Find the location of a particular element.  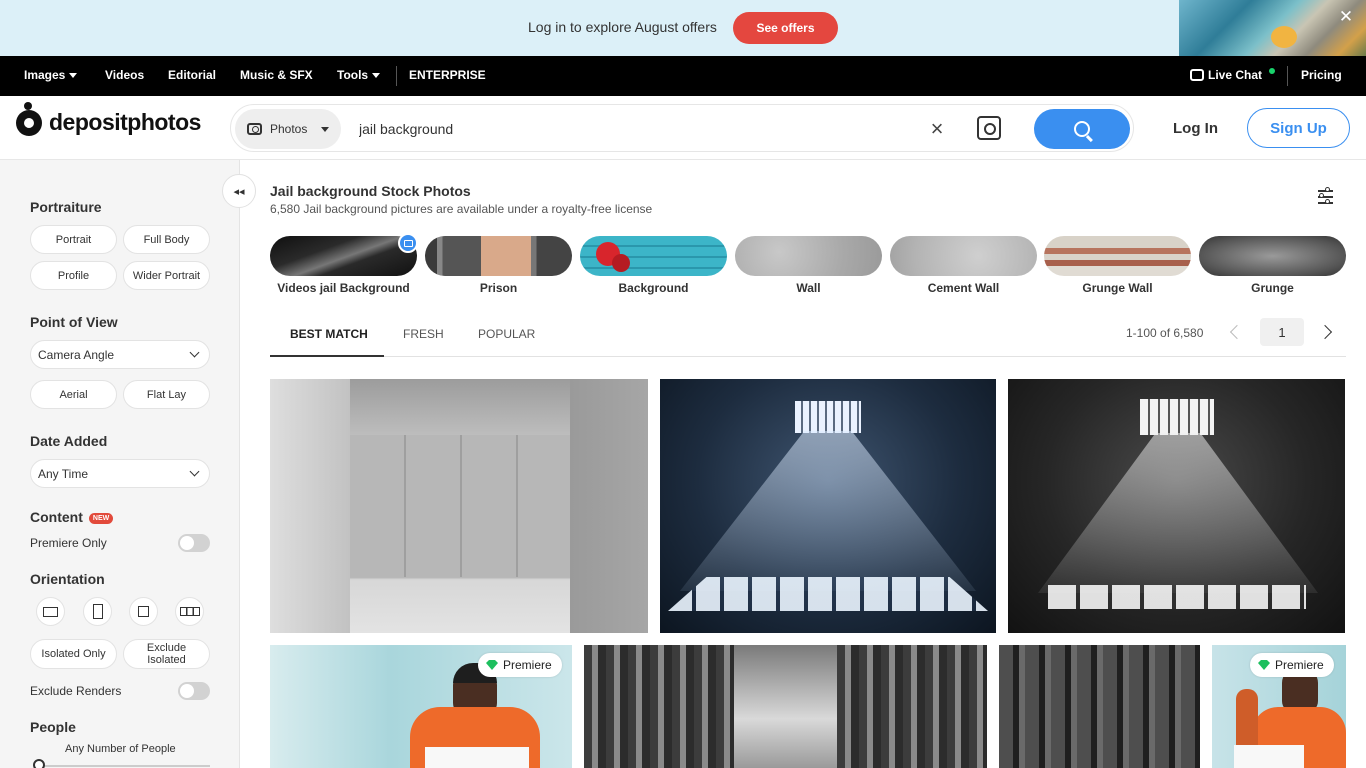

video-camera-icon is located at coordinates (408, 243).